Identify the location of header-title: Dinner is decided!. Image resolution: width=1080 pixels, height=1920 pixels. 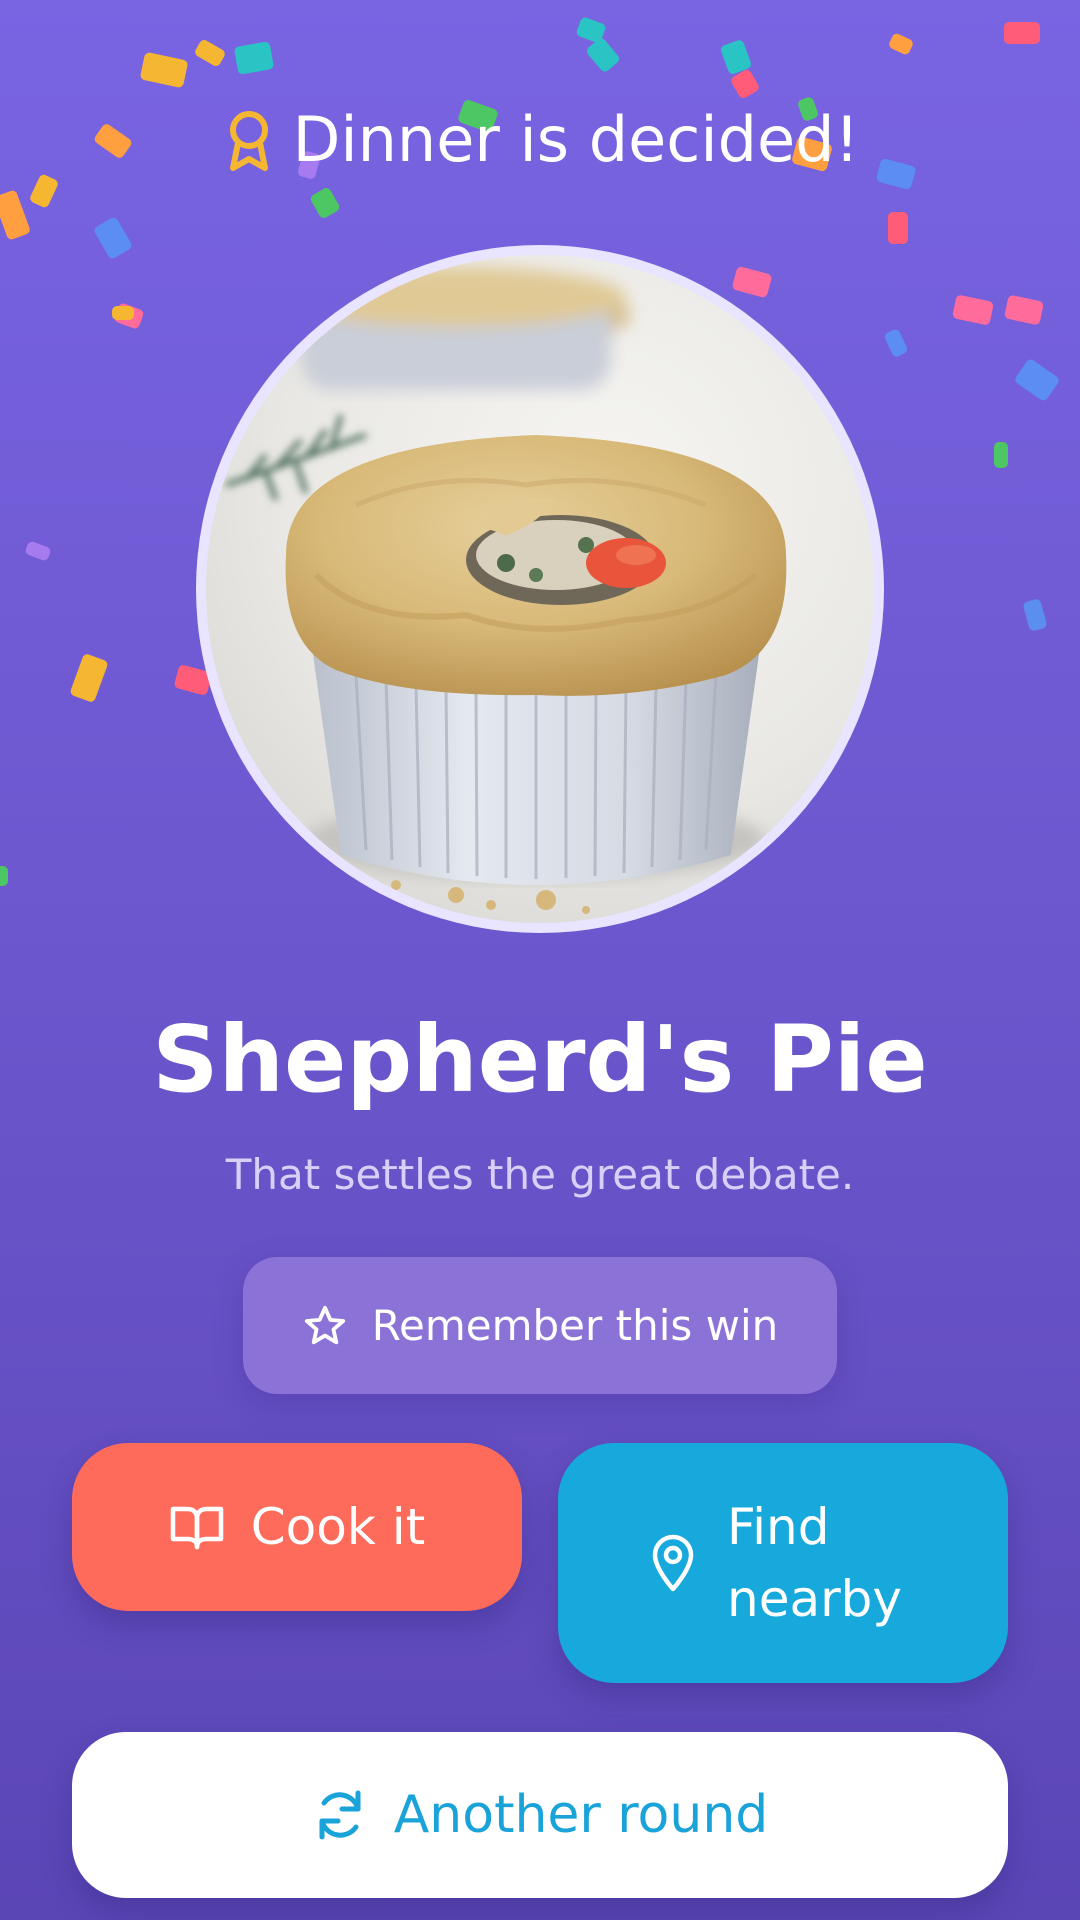
(576, 139).